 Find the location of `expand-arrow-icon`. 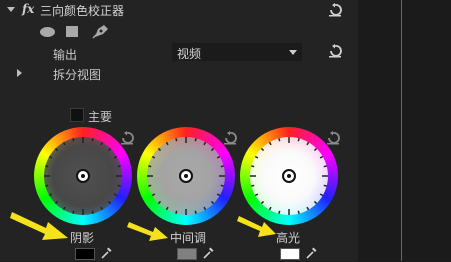

expand-arrow-icon is located at coordinates (19, 73).